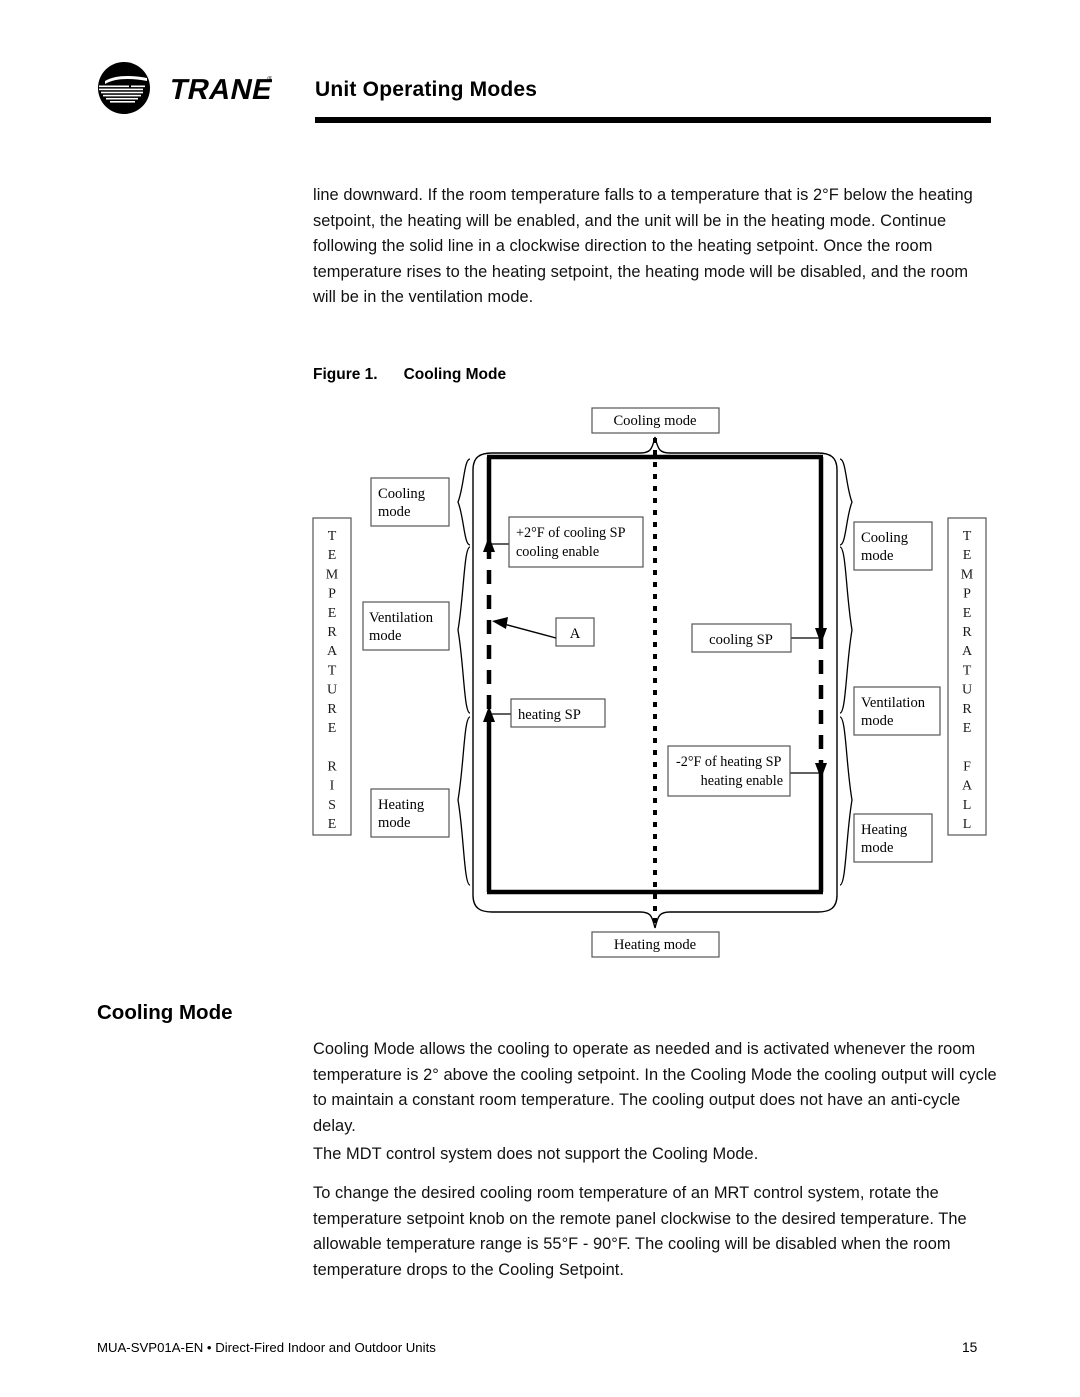 The image size is (1080, 1397). I want to click on right-heating-line2: mode, so click(877, 848).